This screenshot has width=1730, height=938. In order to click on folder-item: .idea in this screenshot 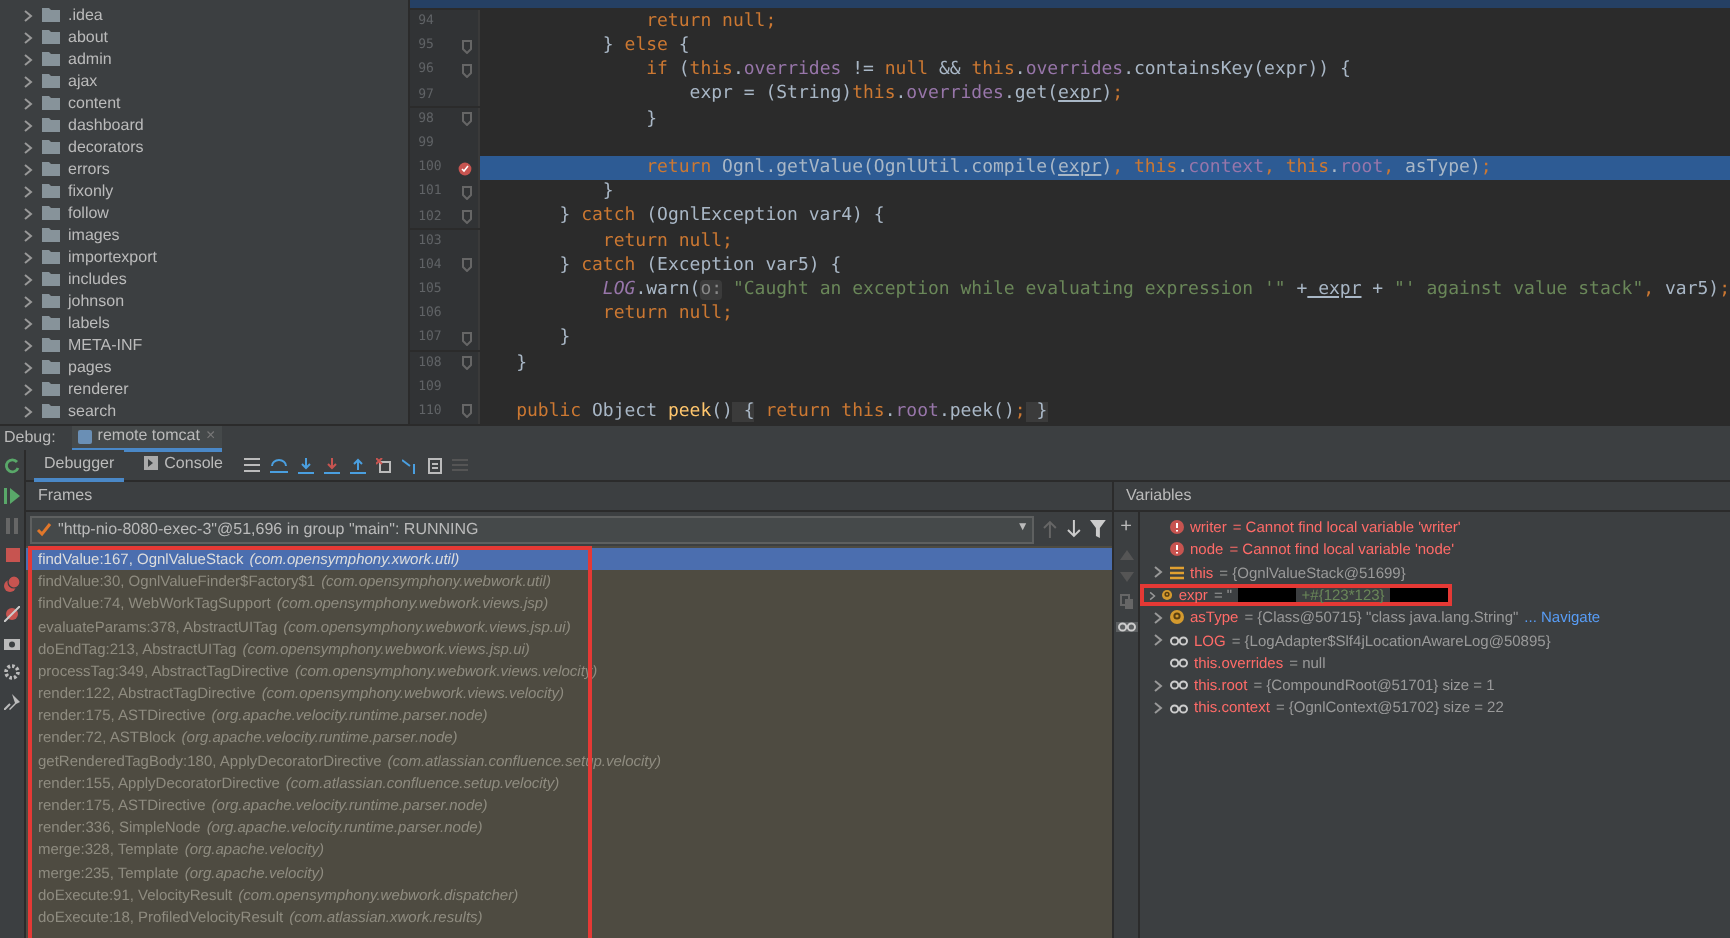, I will do `click(85, 15)`.